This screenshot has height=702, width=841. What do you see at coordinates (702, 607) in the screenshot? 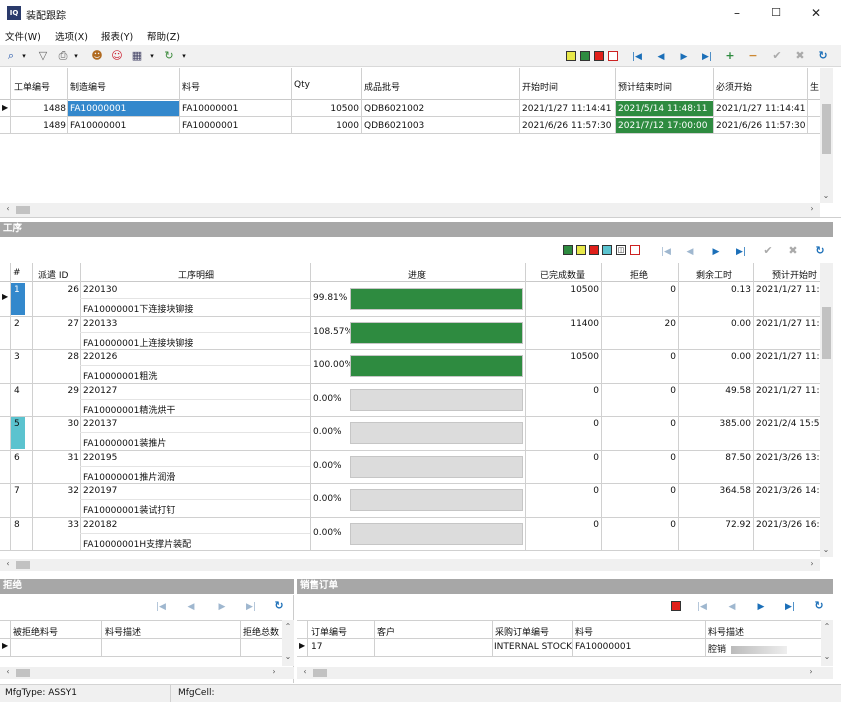
I see `first-record-icon: |◀` at bounding box center [702, 607].